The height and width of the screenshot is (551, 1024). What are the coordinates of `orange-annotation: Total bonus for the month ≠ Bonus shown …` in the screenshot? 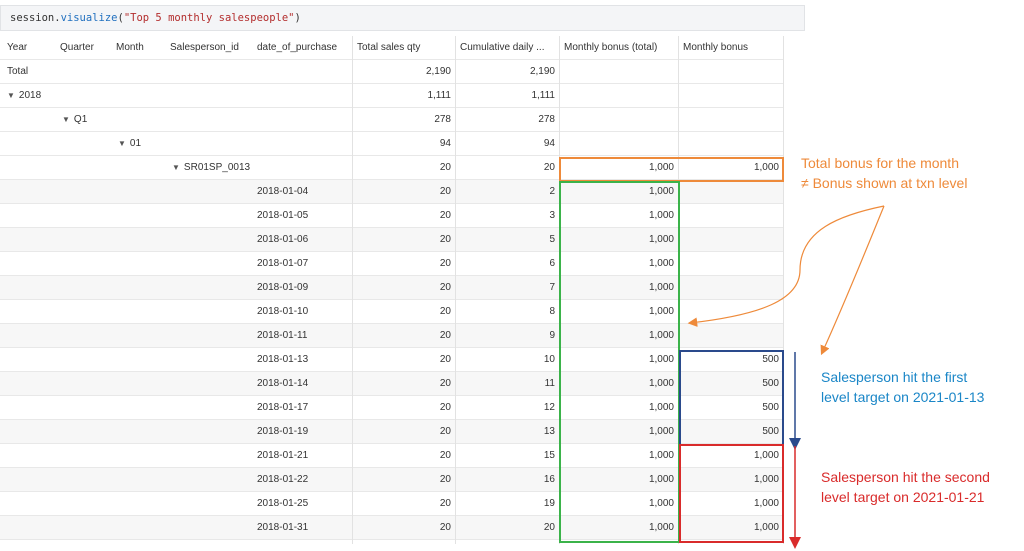 It's located at (884, 173).